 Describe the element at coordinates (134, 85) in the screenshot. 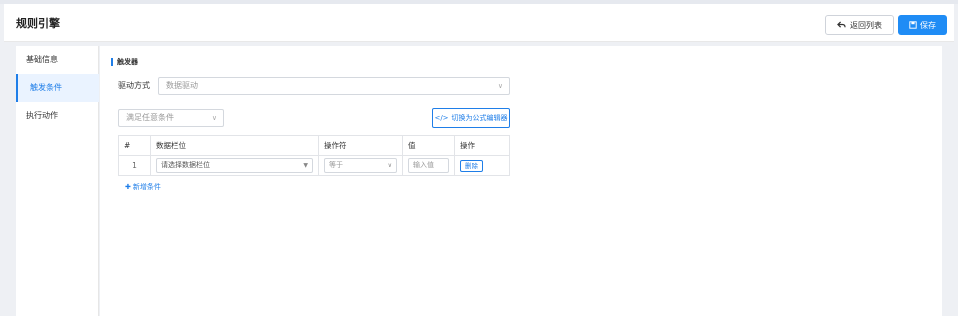

I see `drive-mode-label: 驱动方式` at that location.